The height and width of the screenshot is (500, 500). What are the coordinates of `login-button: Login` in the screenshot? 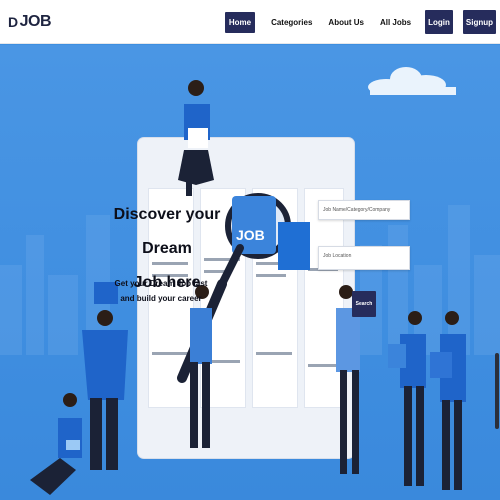 It's located at (439, 22).